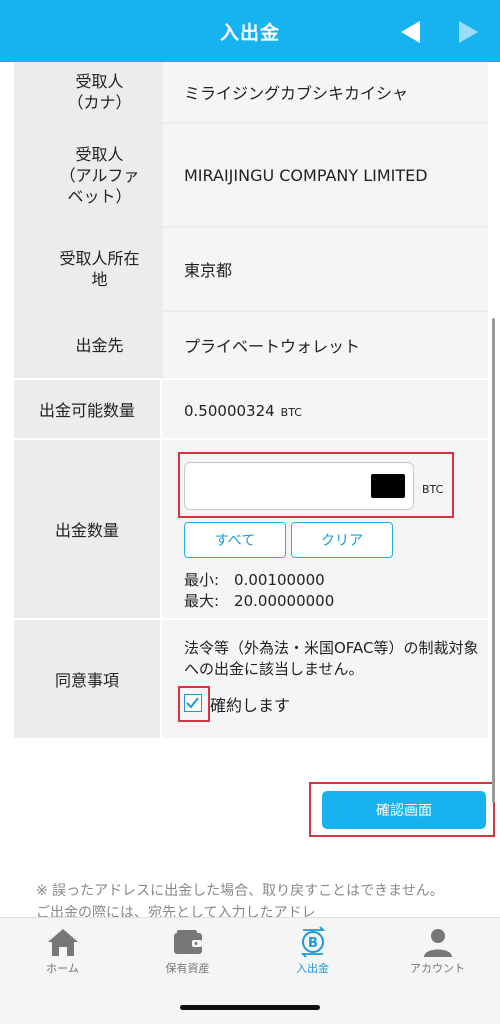 This screenshot has width=500, height=1024. I want to click on tab-deposit-withdraw: B 入出金, so click(312, 956).